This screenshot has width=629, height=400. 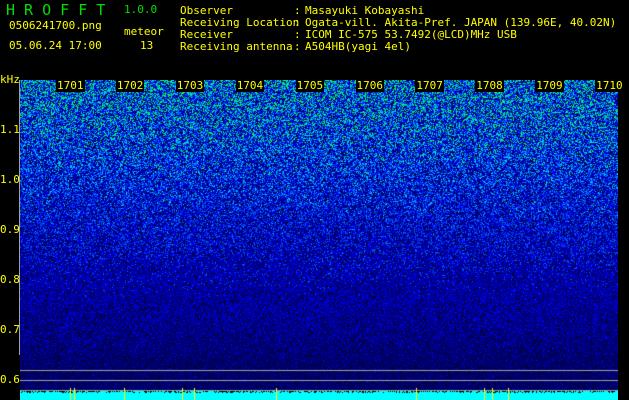 What do you see at coordinates (141, 9) in the screenshot?
I see `app-version: 1.0.0` at bounding box center [141, 9].